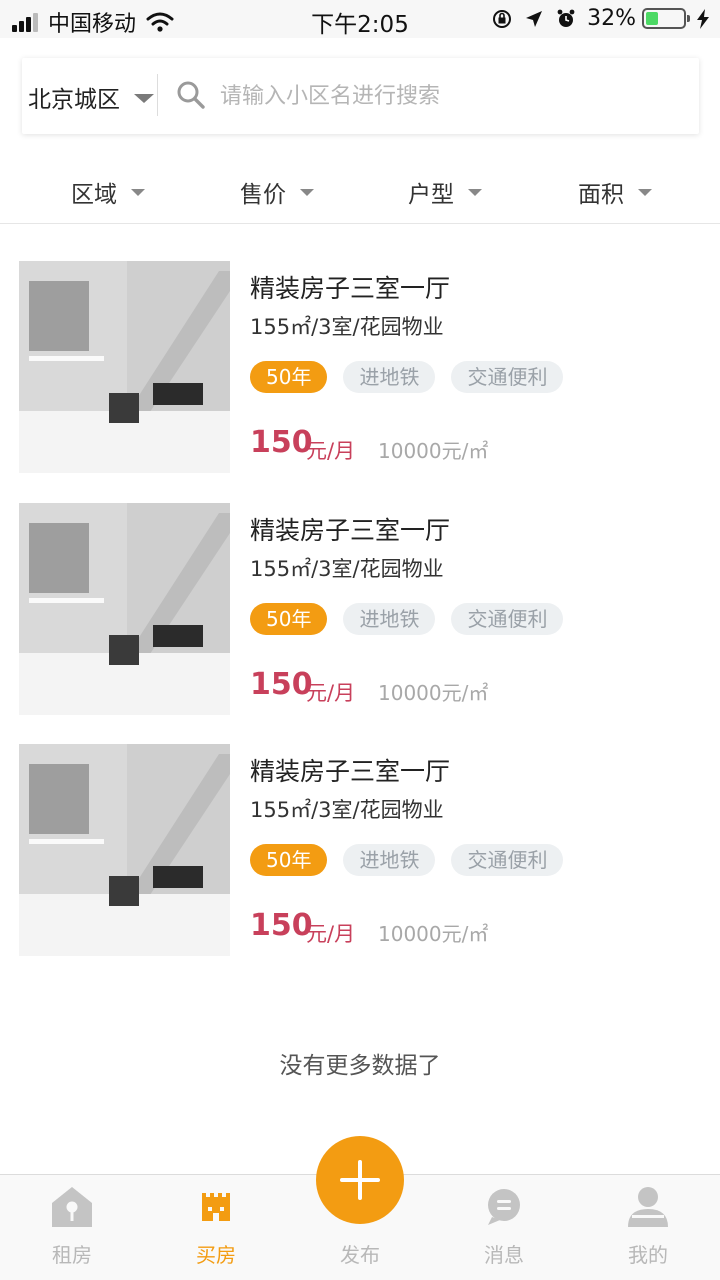 This screenshot has height=1280, width=720. What do you see at coordinates (648, 1255) in the screenshot?
I see `tab-label: 我的` at bounding box center [648, 1255].